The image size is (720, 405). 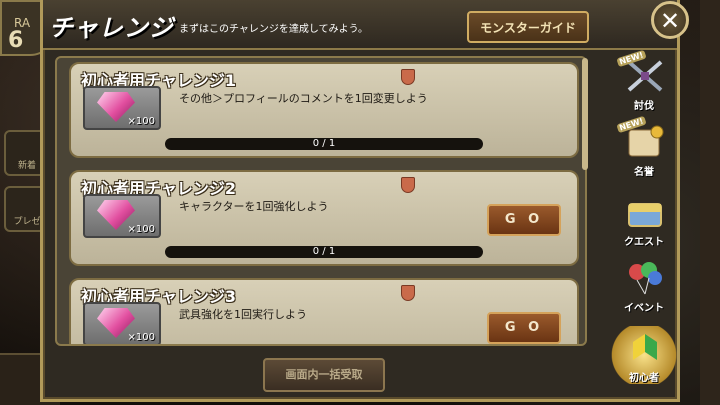 I want to click on tab-label: クエスト, so click(x=644, y=242).